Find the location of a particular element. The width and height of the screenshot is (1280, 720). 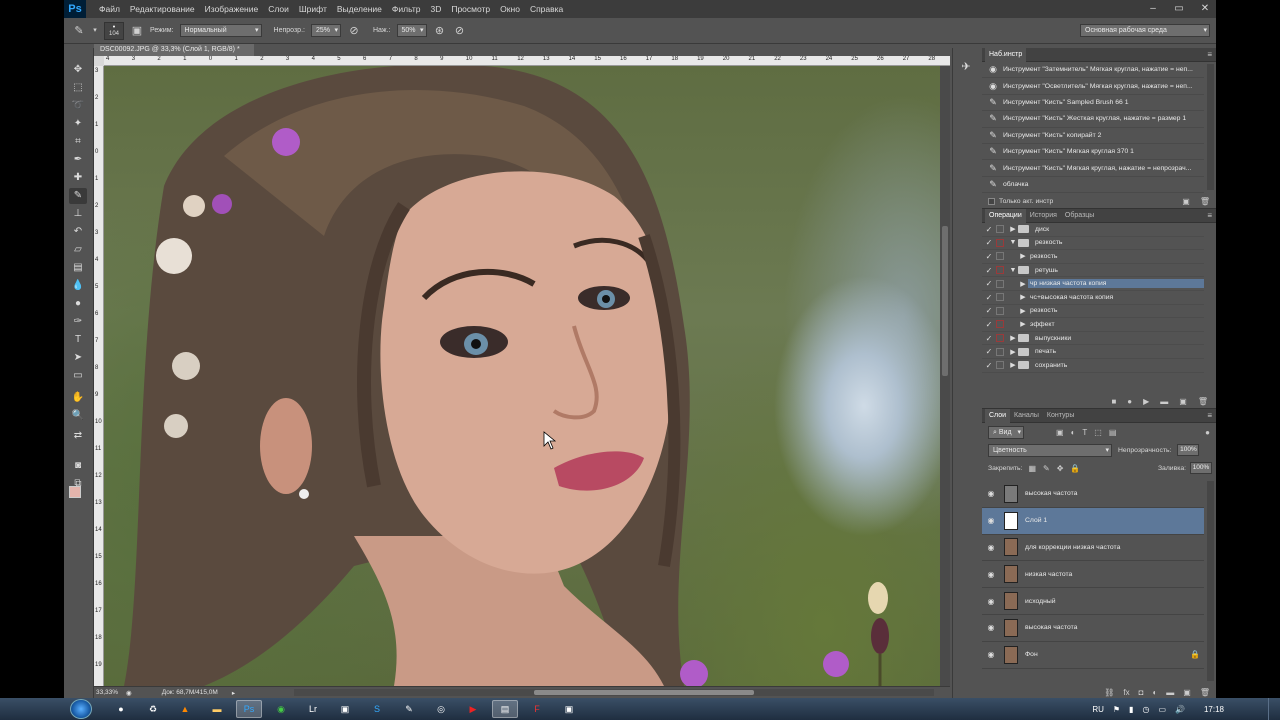

brush-panel-toggle-icon: ▣ is located at coordinates (137, 31).